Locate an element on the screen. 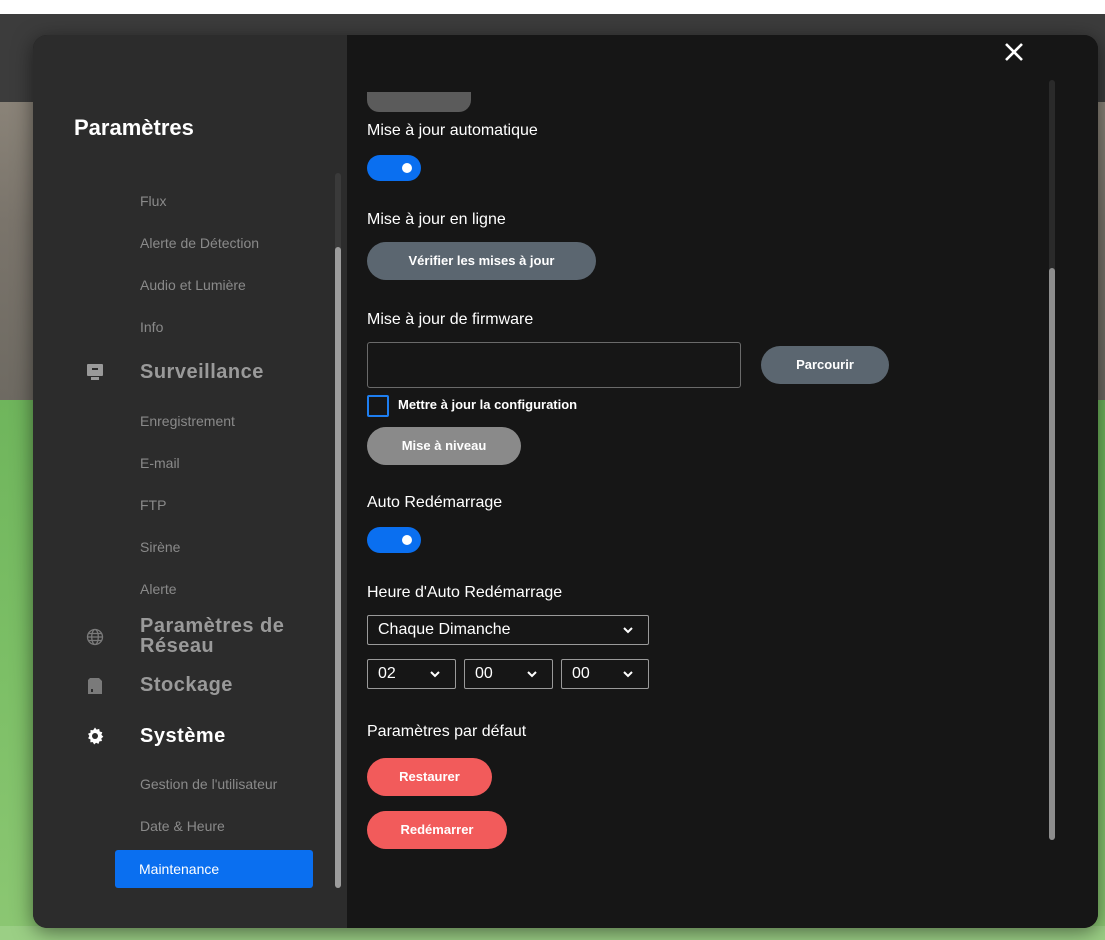 The width and height of the screenshot is (1105, 940). update-config-checkbox is located at coordinates (378, 406).